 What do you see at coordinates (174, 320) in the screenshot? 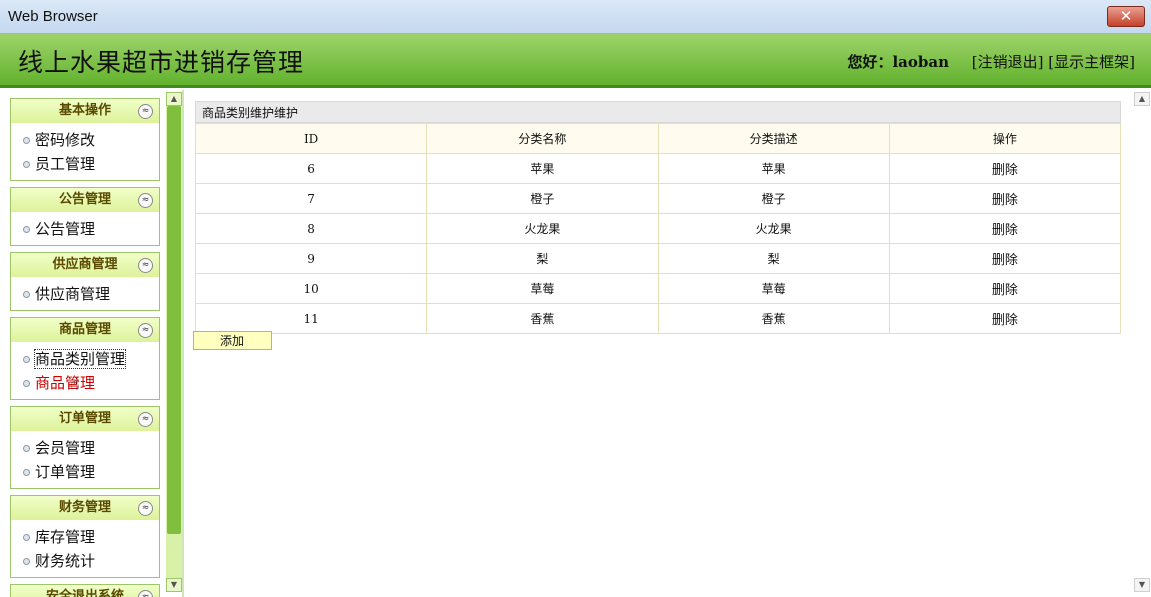
I see `scrollbar-thumb` at bounding box center [174, 320].